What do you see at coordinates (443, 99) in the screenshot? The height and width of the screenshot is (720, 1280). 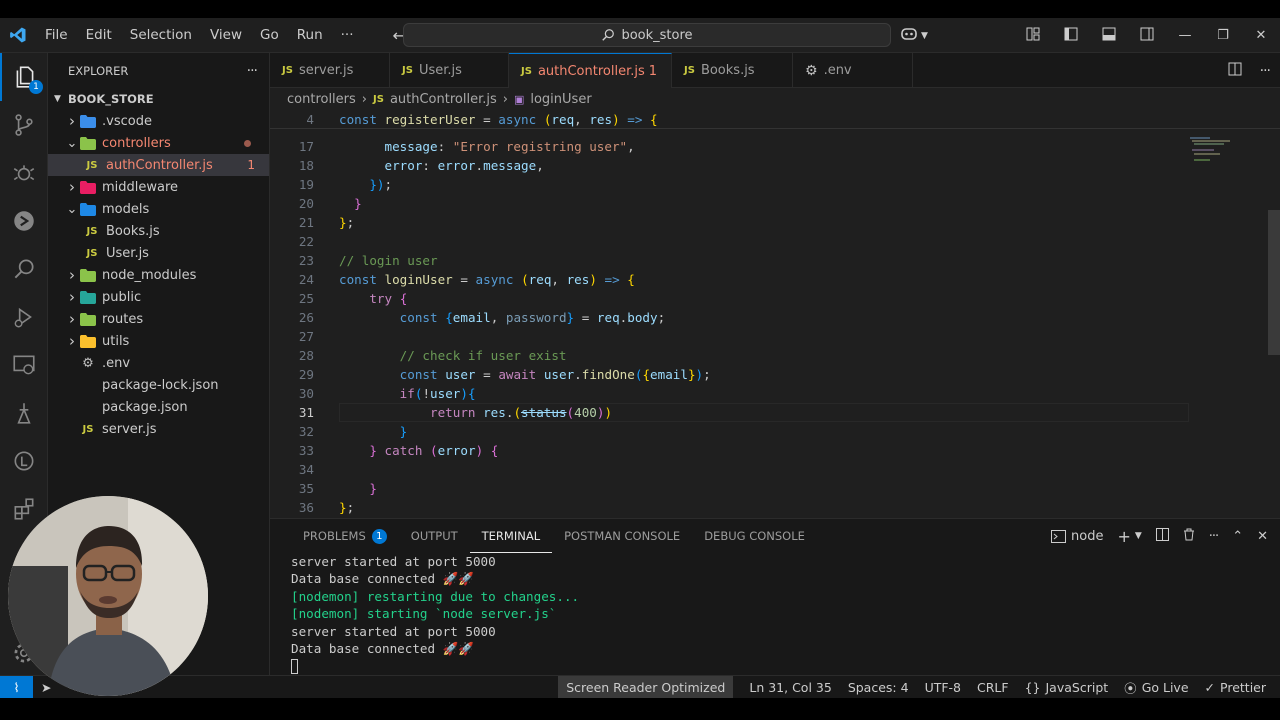 I see `breadcrumb-file: authController.js` at bounding box center [443, 99].